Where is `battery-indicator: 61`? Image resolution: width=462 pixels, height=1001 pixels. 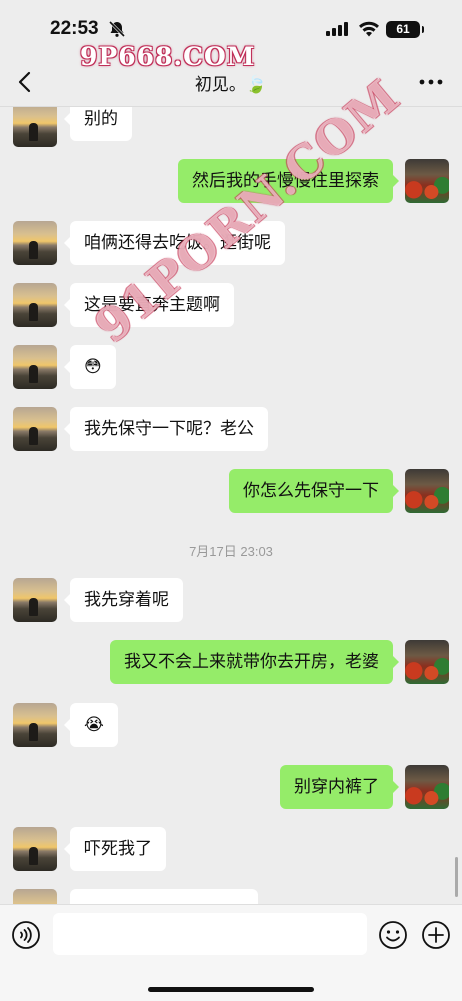 battery-indicator: 61 is located at coordinates (405, 29).